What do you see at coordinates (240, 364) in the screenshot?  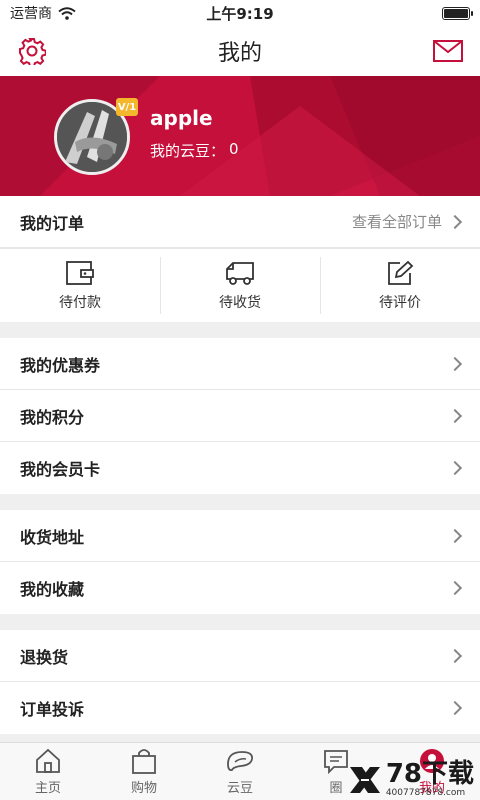 I see `coupons-row: 我的优惠券` at bounding box center [240, 364].